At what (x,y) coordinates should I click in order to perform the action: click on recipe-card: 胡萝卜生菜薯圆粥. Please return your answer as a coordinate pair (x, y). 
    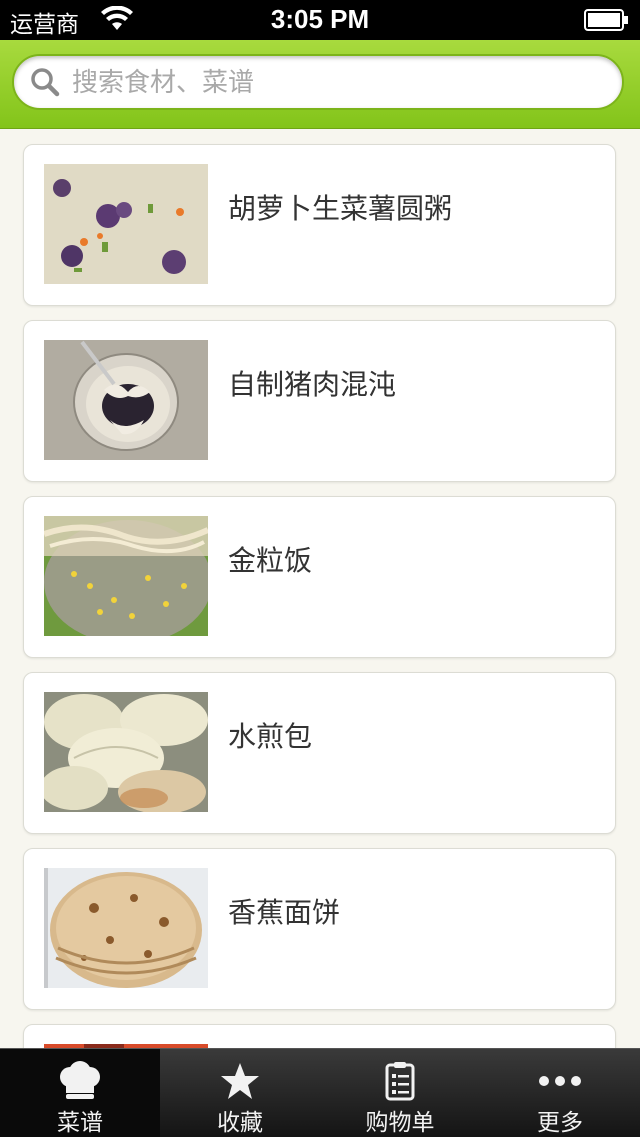
    Looking at the image, I should click on (319, 225).